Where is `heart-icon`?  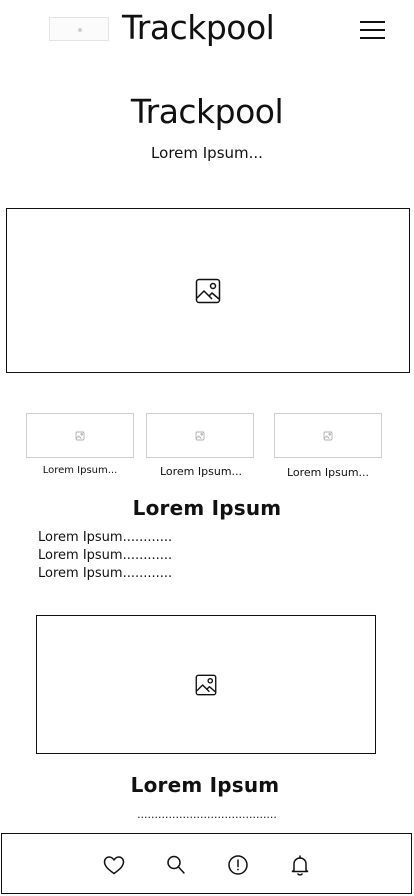 heart-icon is located at coordinates (114, 865).